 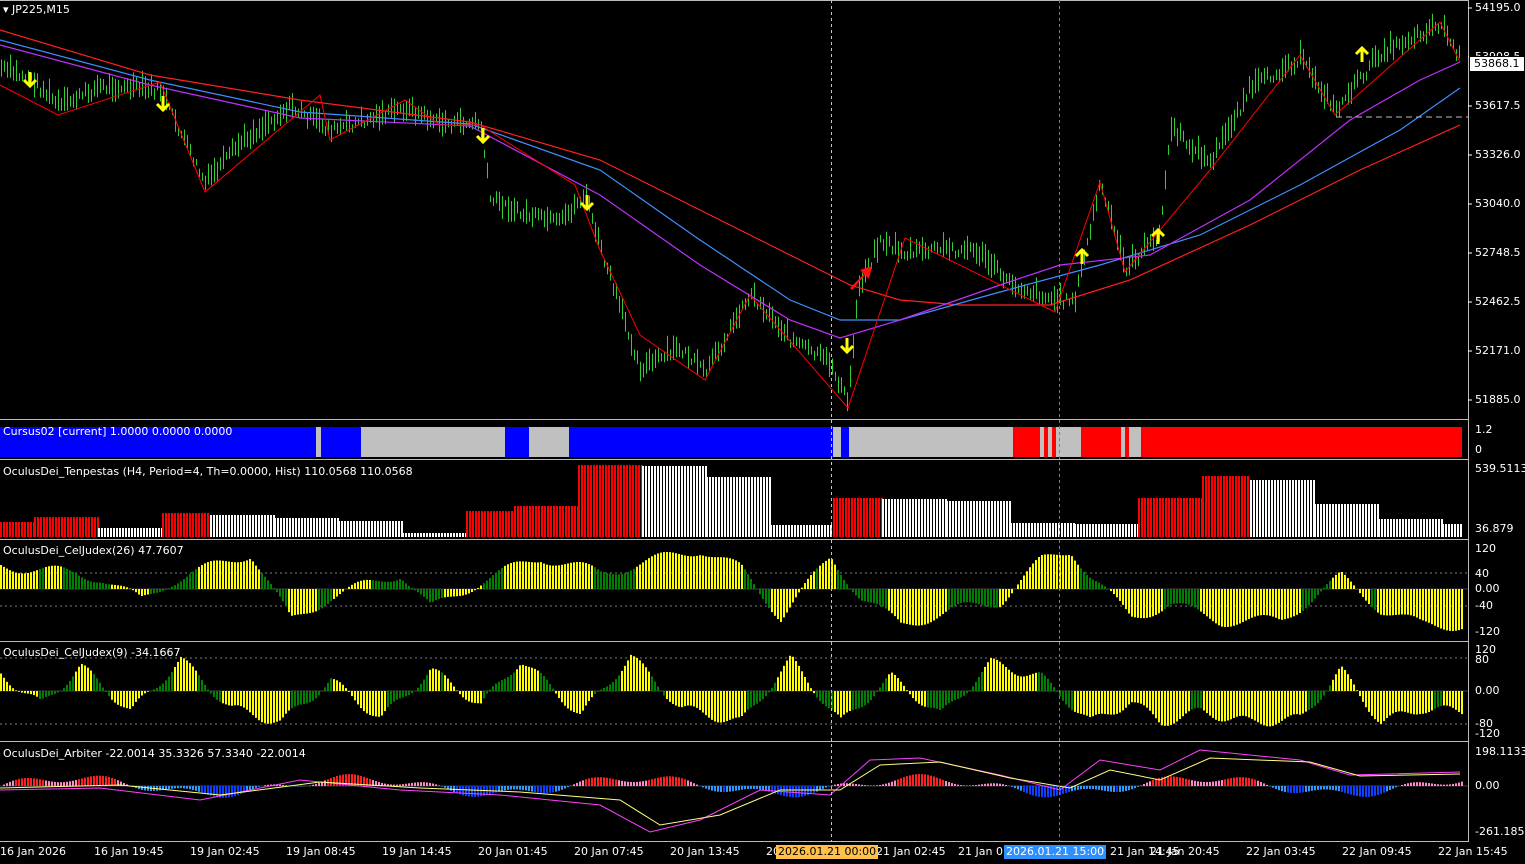 What do you see at coordinates (1301, 442) in the screenshot?
I see `cursus-segment` at bounding box center [1301, 442].